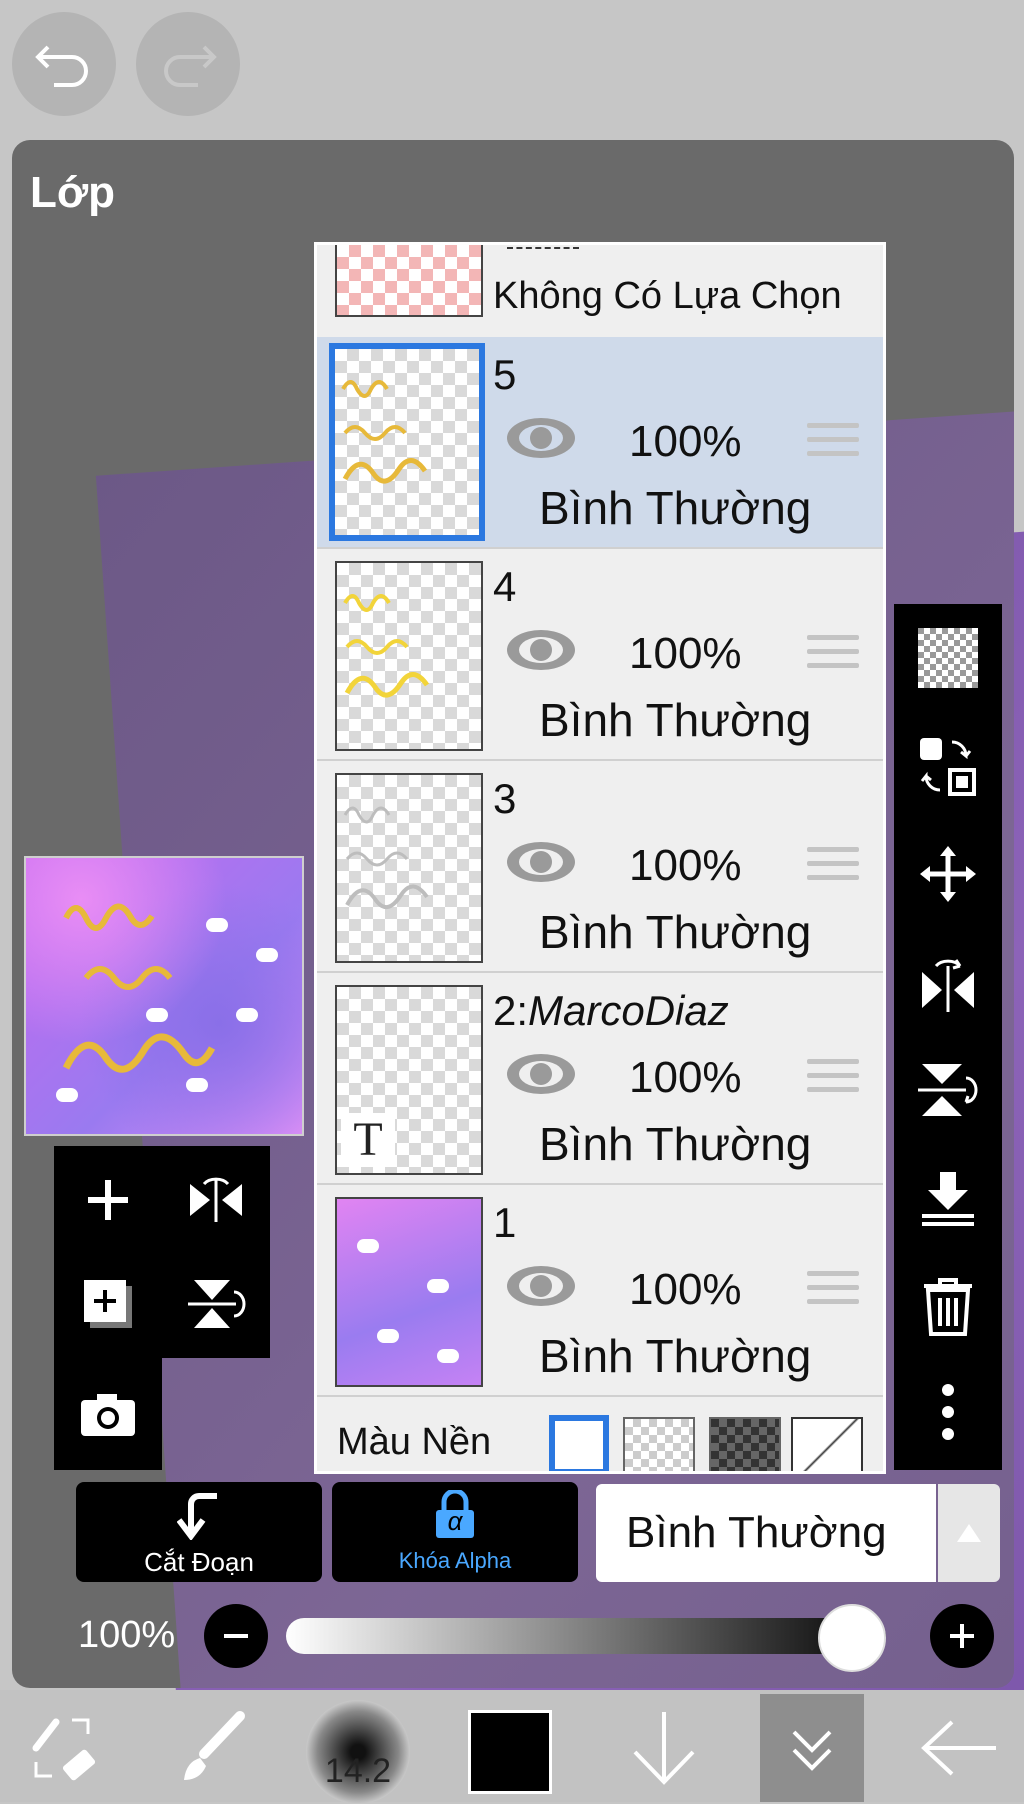 The image size is (1024, 1804). What do you see at coordinates (216, 1304) in the screenshot?
I see `flip-vertical-button` at bounding box center [216, 1304].